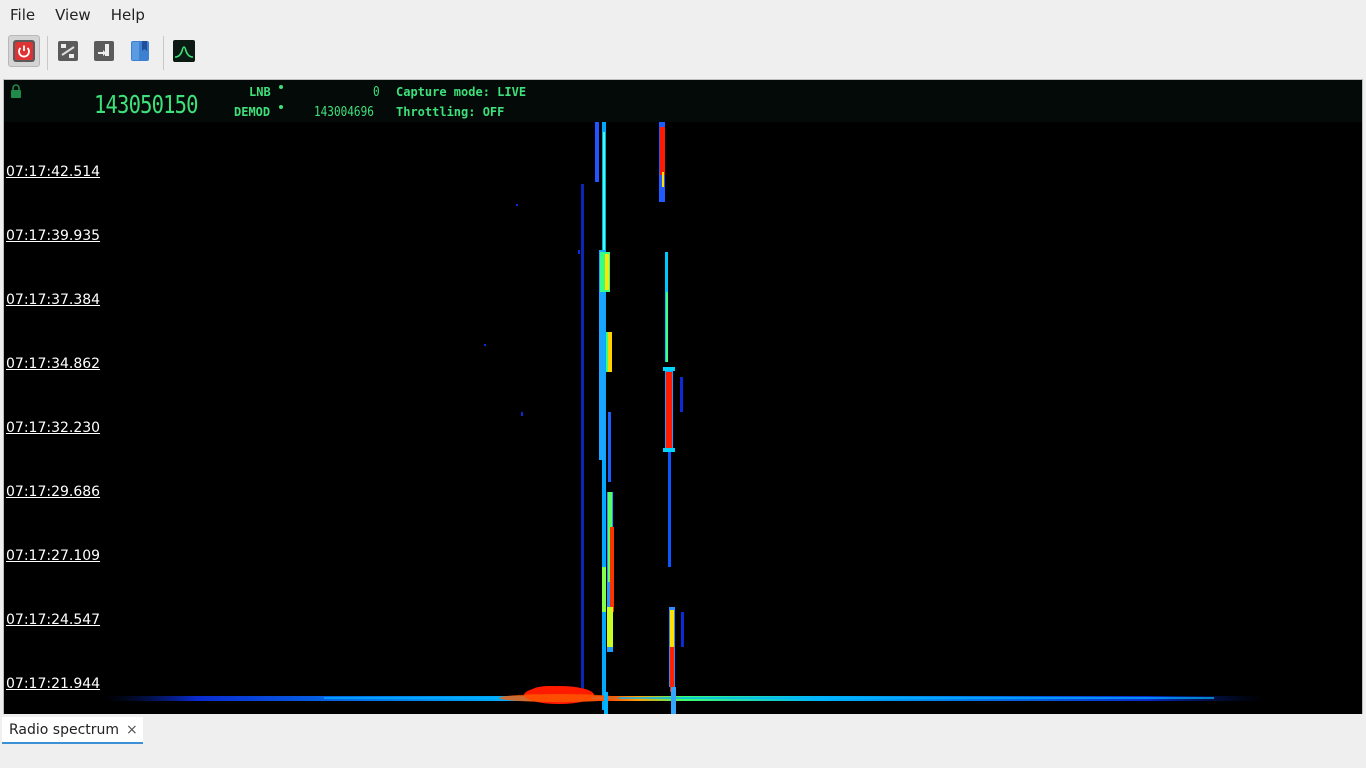  What do you see at coordinates (683, 741) in the screenshot?
I see `tab-bar: Radio spectrum ×` at bounding box center [683, 741].